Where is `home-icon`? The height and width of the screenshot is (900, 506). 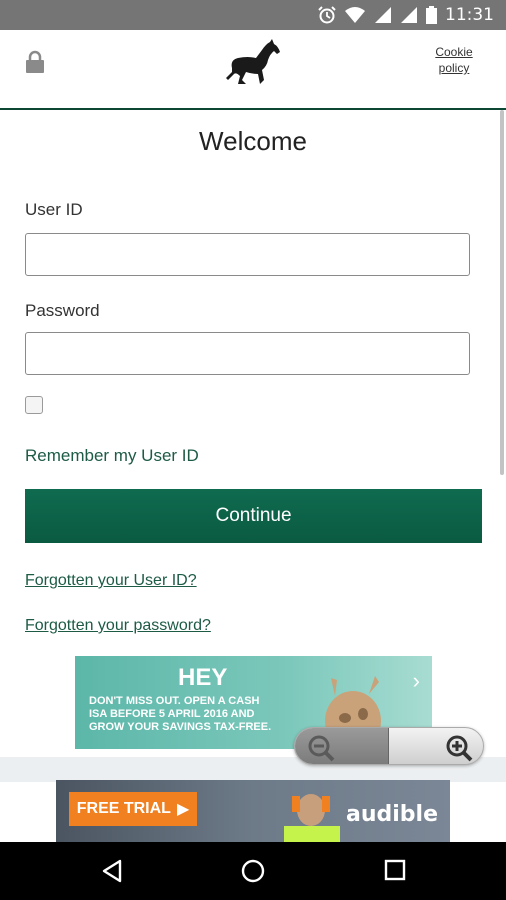 home-icon is located at coordinates (253, 871).